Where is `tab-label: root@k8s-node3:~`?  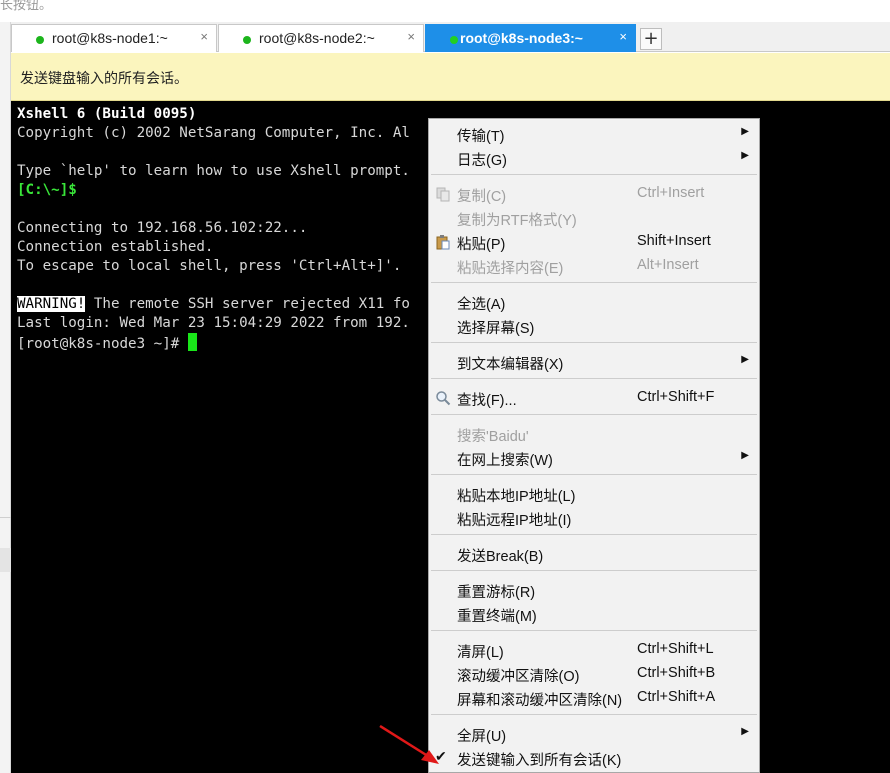
tab-label: root@k8s-node3:~ is located at coordinates (521, 38).